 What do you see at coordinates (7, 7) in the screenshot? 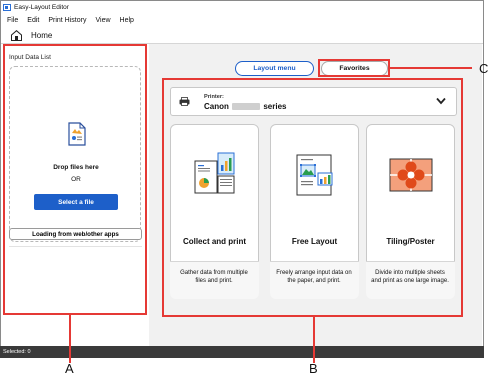
I see `app-logo-icon` at bounding box center [7, 7].